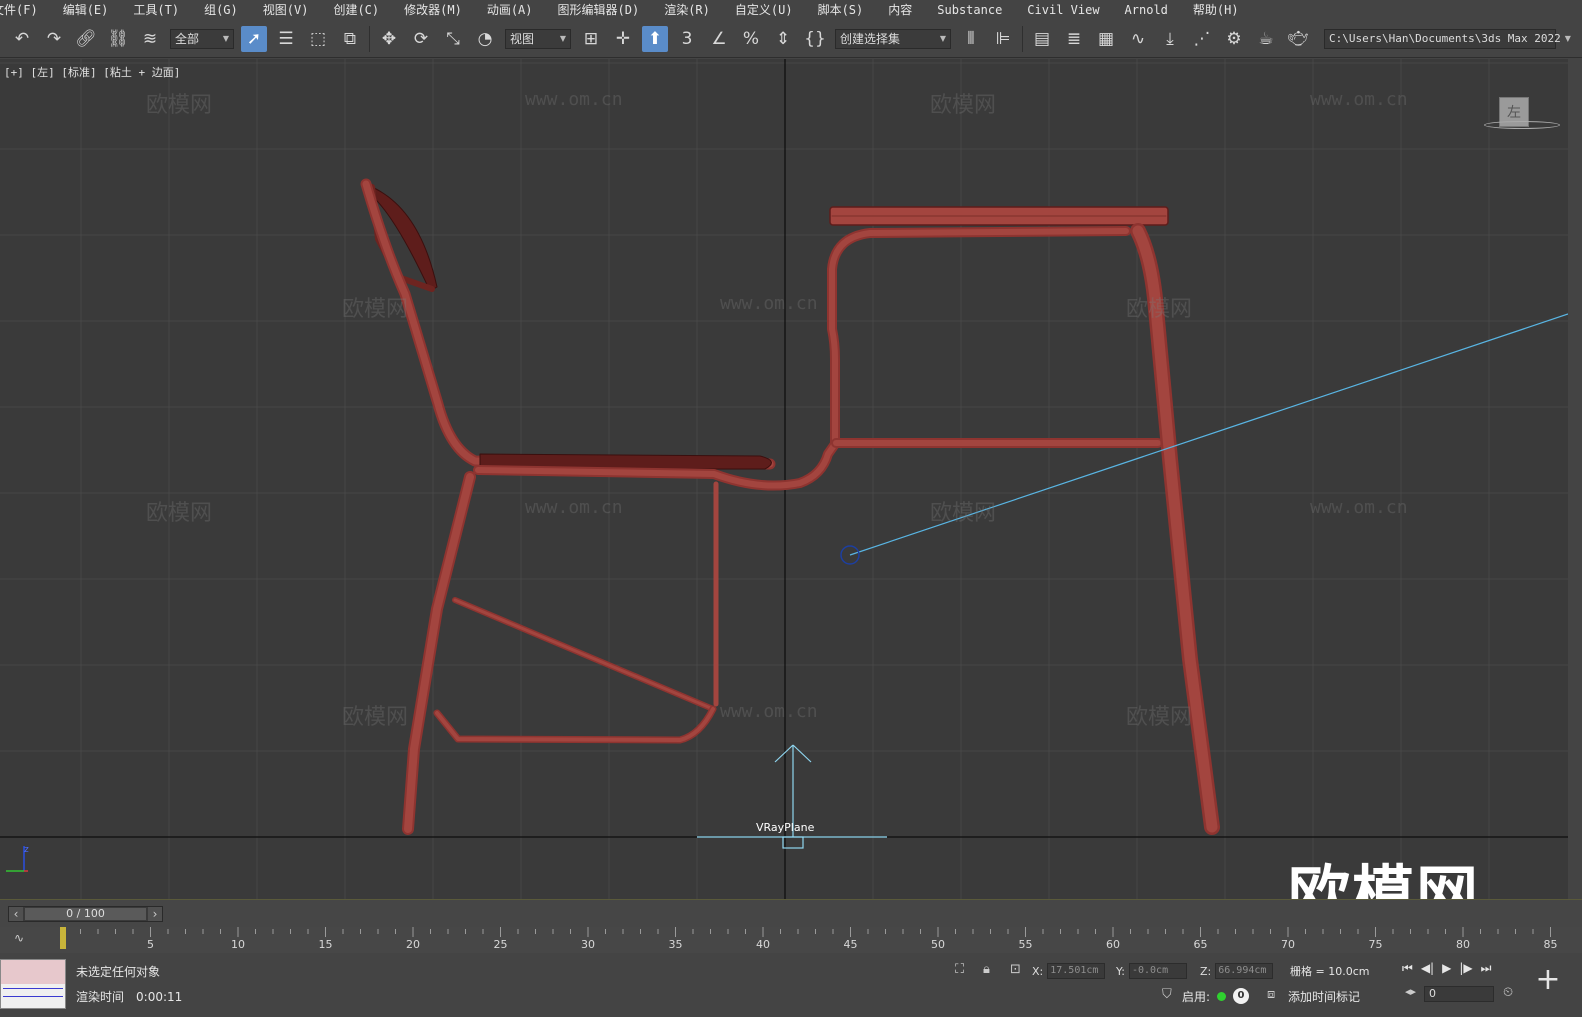 The height and width of the screenshot is (1017, 1582). Describe the element at coordinates (421, 39) in the screenshot. I see `rotate-icon: ⟳` at that location.